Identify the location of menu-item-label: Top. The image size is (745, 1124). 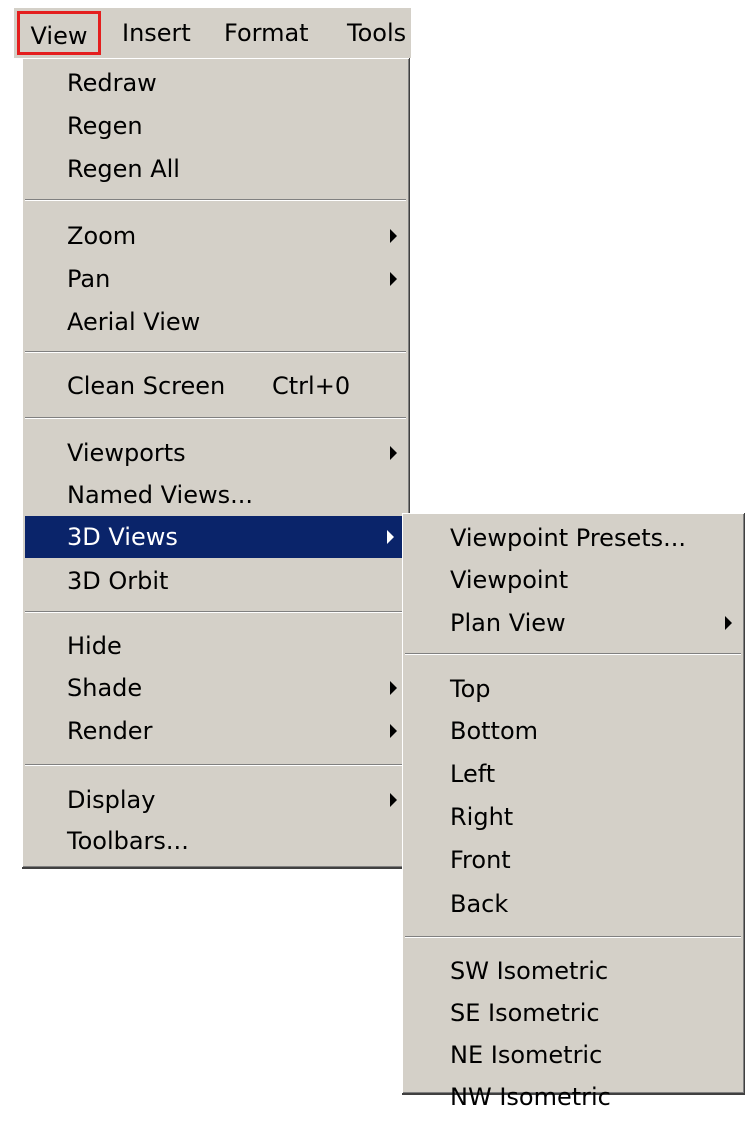
(470, 689).